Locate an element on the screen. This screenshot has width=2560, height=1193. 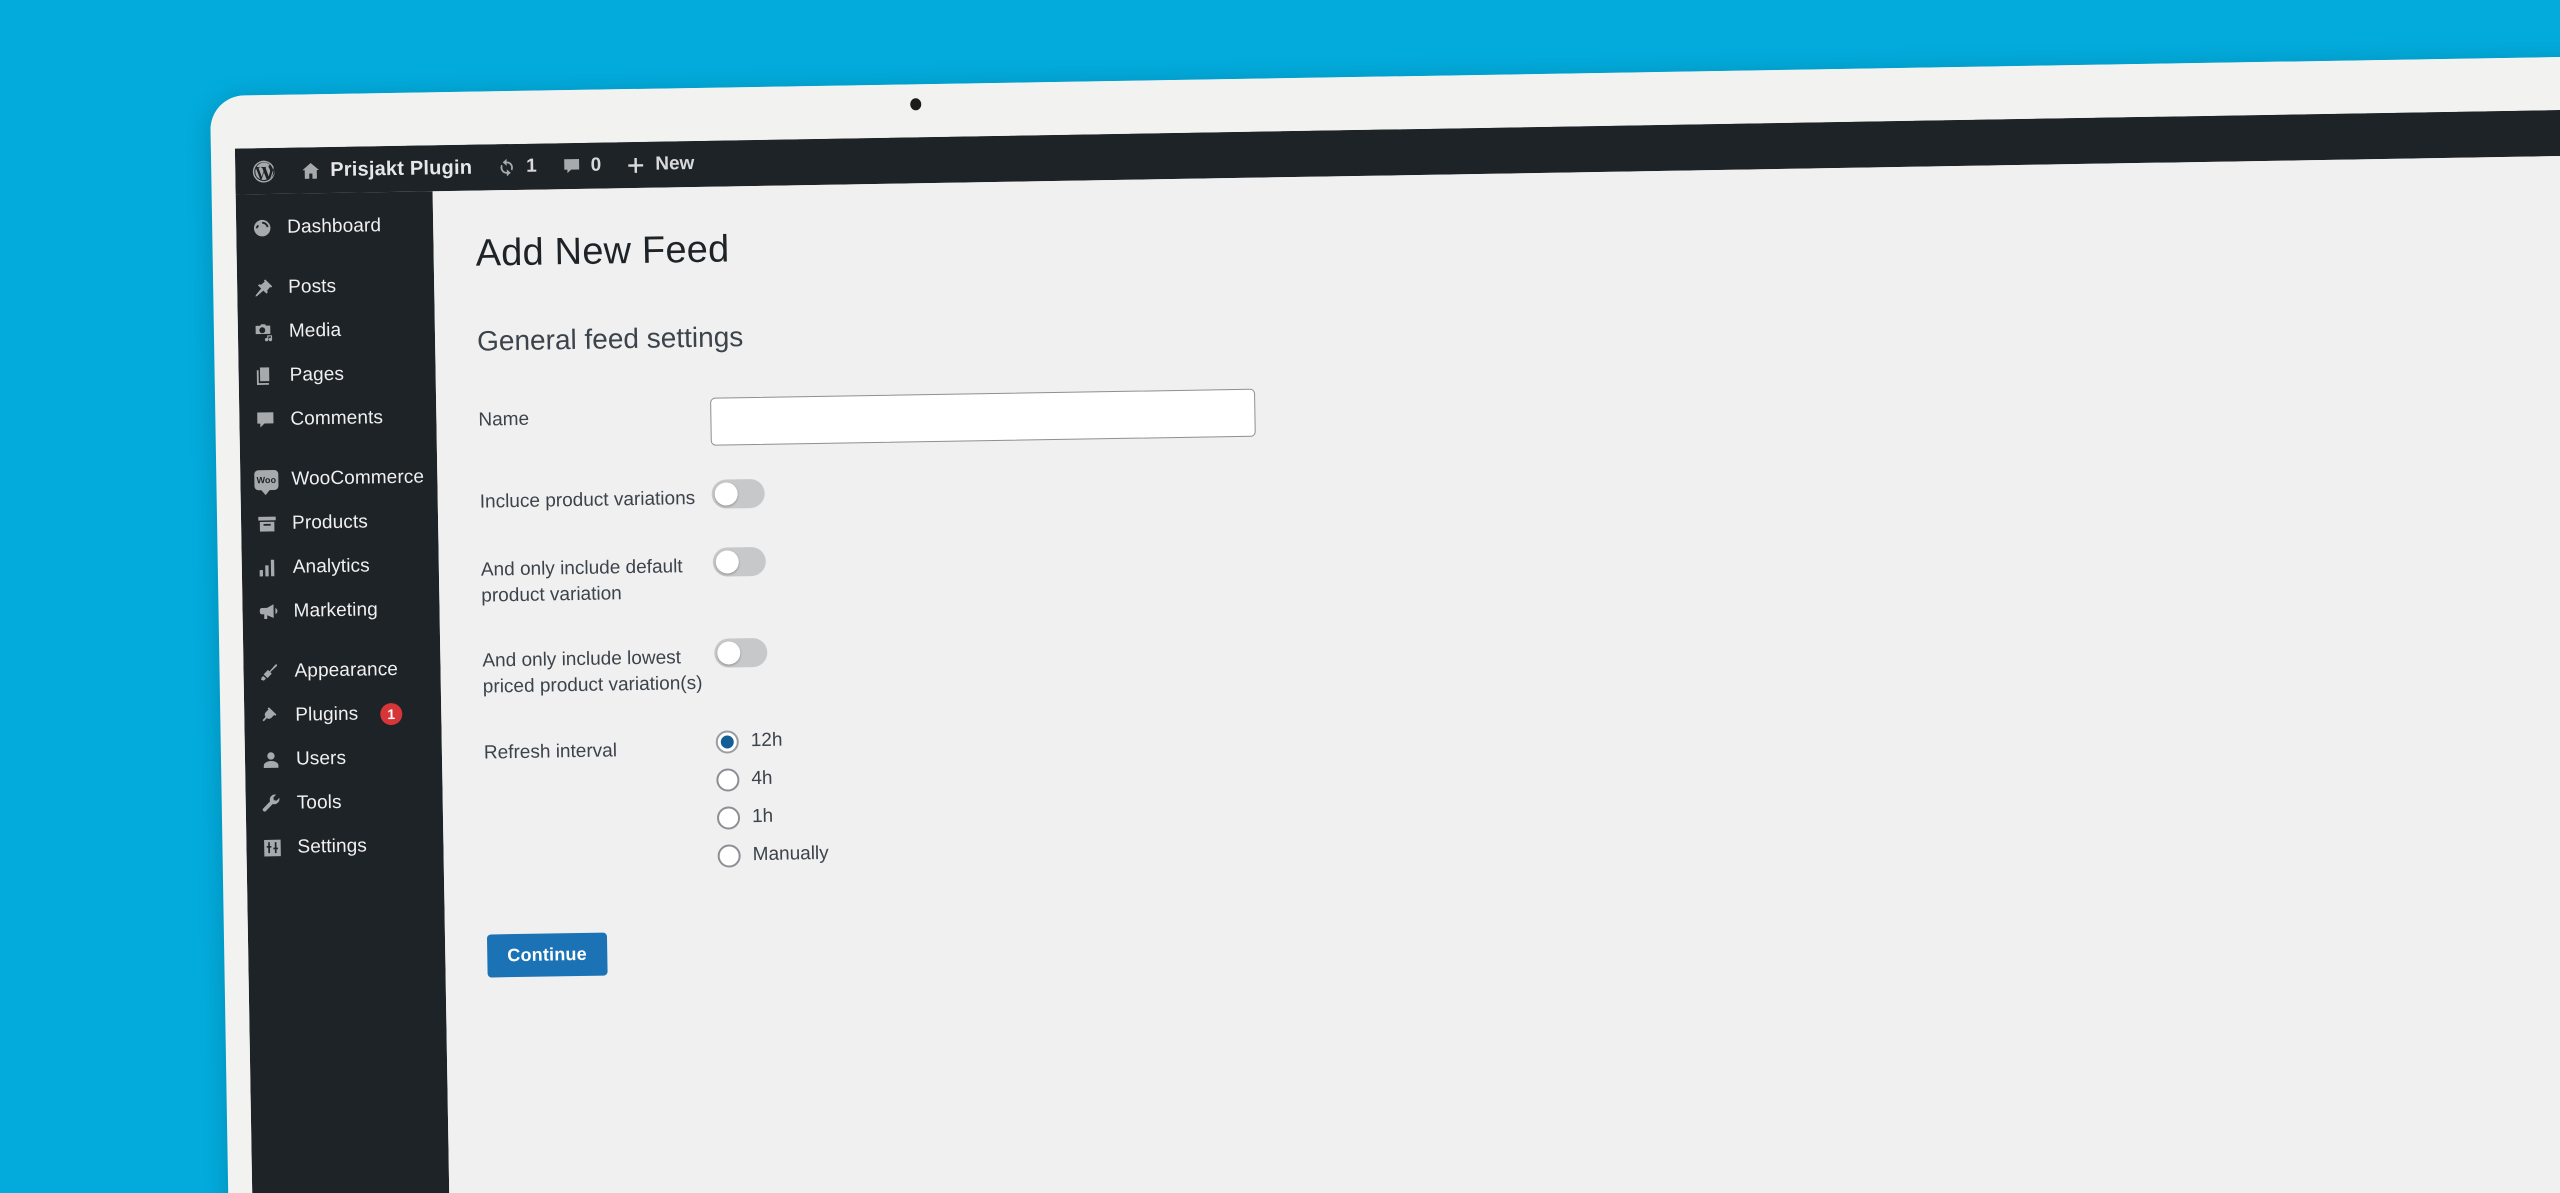
home-icon is located at coordinates (310, 170).